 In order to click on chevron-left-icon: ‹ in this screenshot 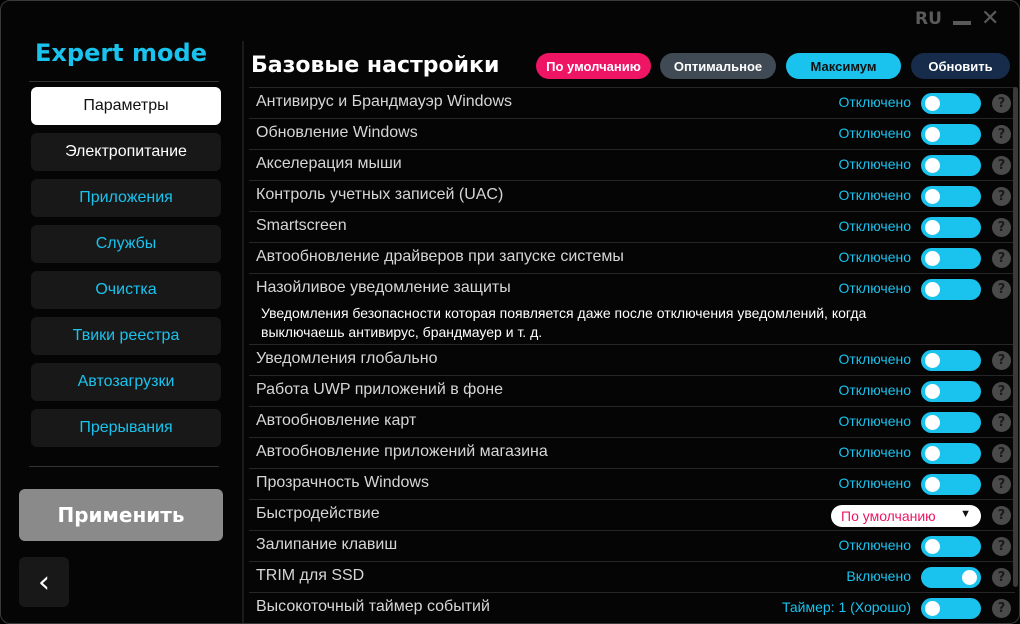, I will do `click(44, 582)`.